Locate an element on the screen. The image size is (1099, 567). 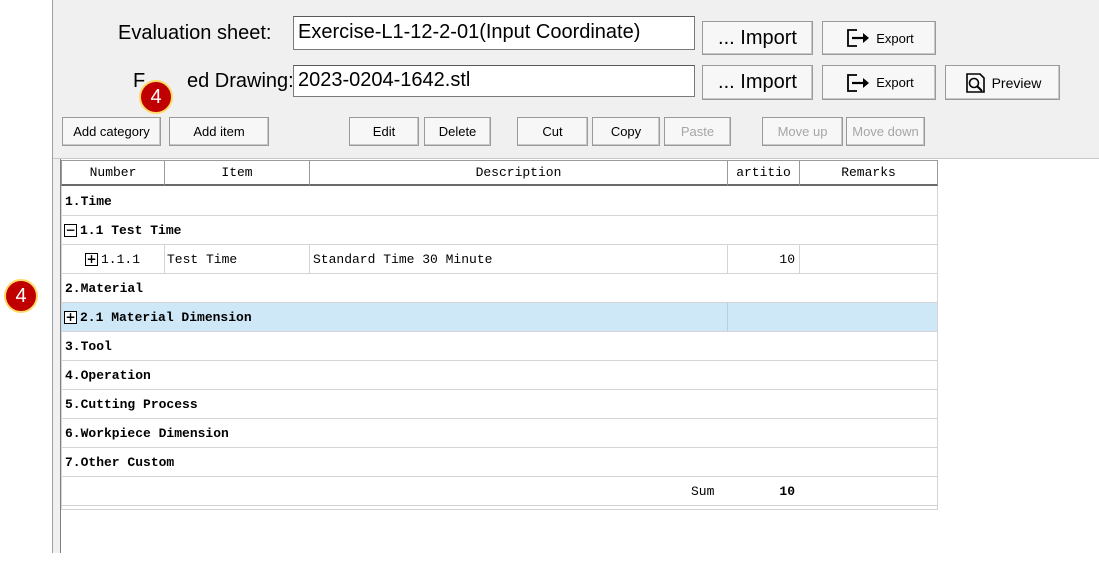
move-down-button: Move down is located at coordinates (885, 131).